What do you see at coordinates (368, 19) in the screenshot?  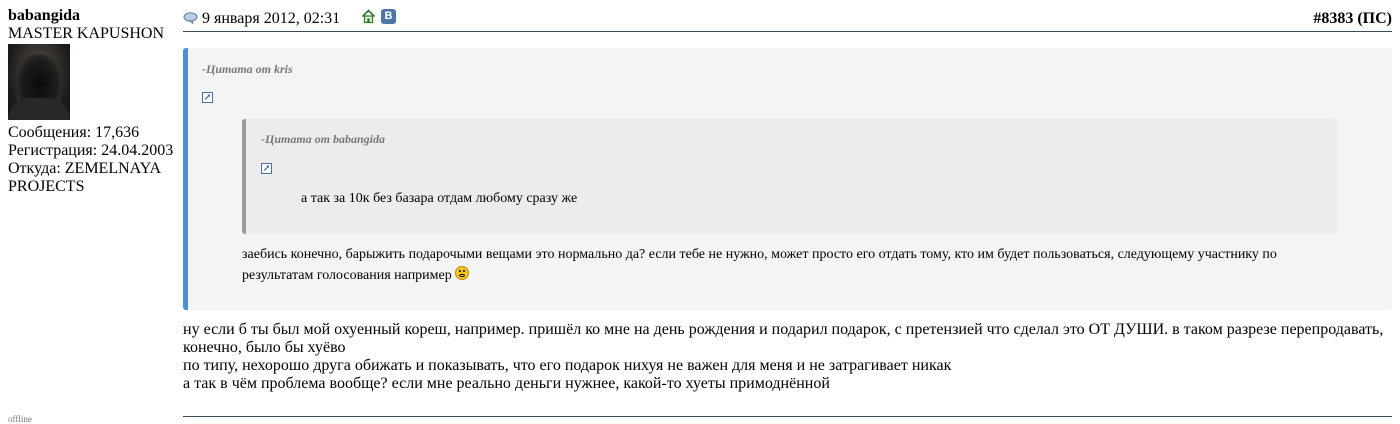 I see `home-icon` at bounding box center [368, 19].